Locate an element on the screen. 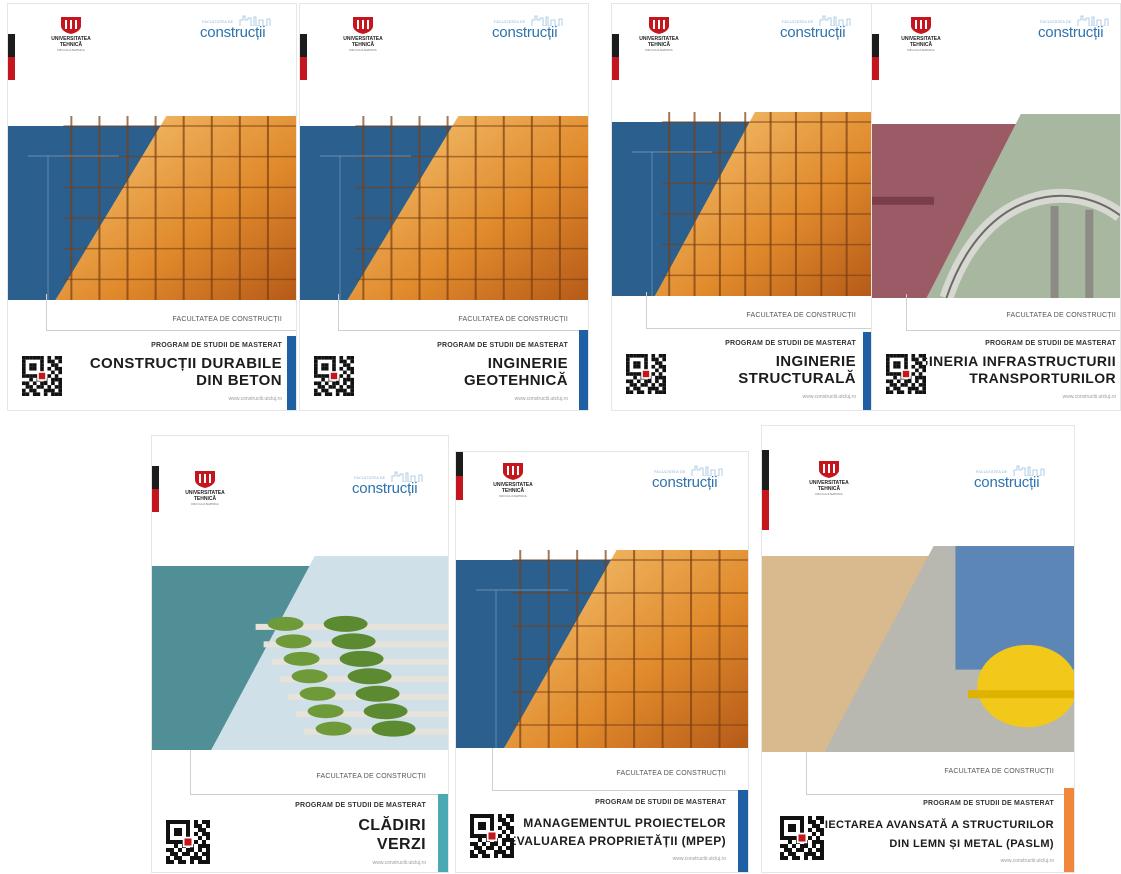  program-title: INGINERIE STRUCTURALĂ is located at coordinates (797, 370).